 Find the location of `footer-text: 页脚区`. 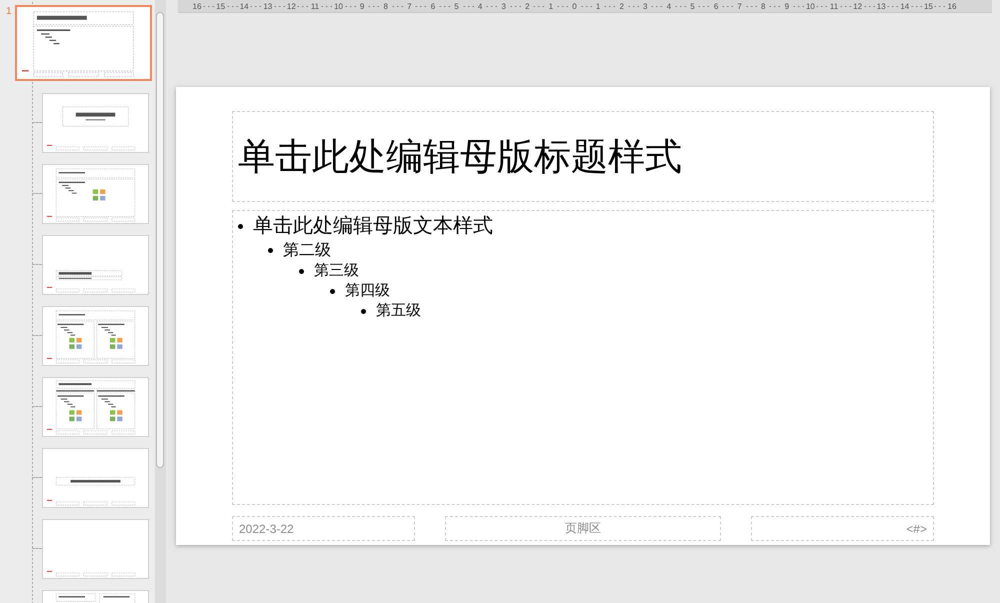

footer-text: 页脚区 is located at coordinates (583, 528).